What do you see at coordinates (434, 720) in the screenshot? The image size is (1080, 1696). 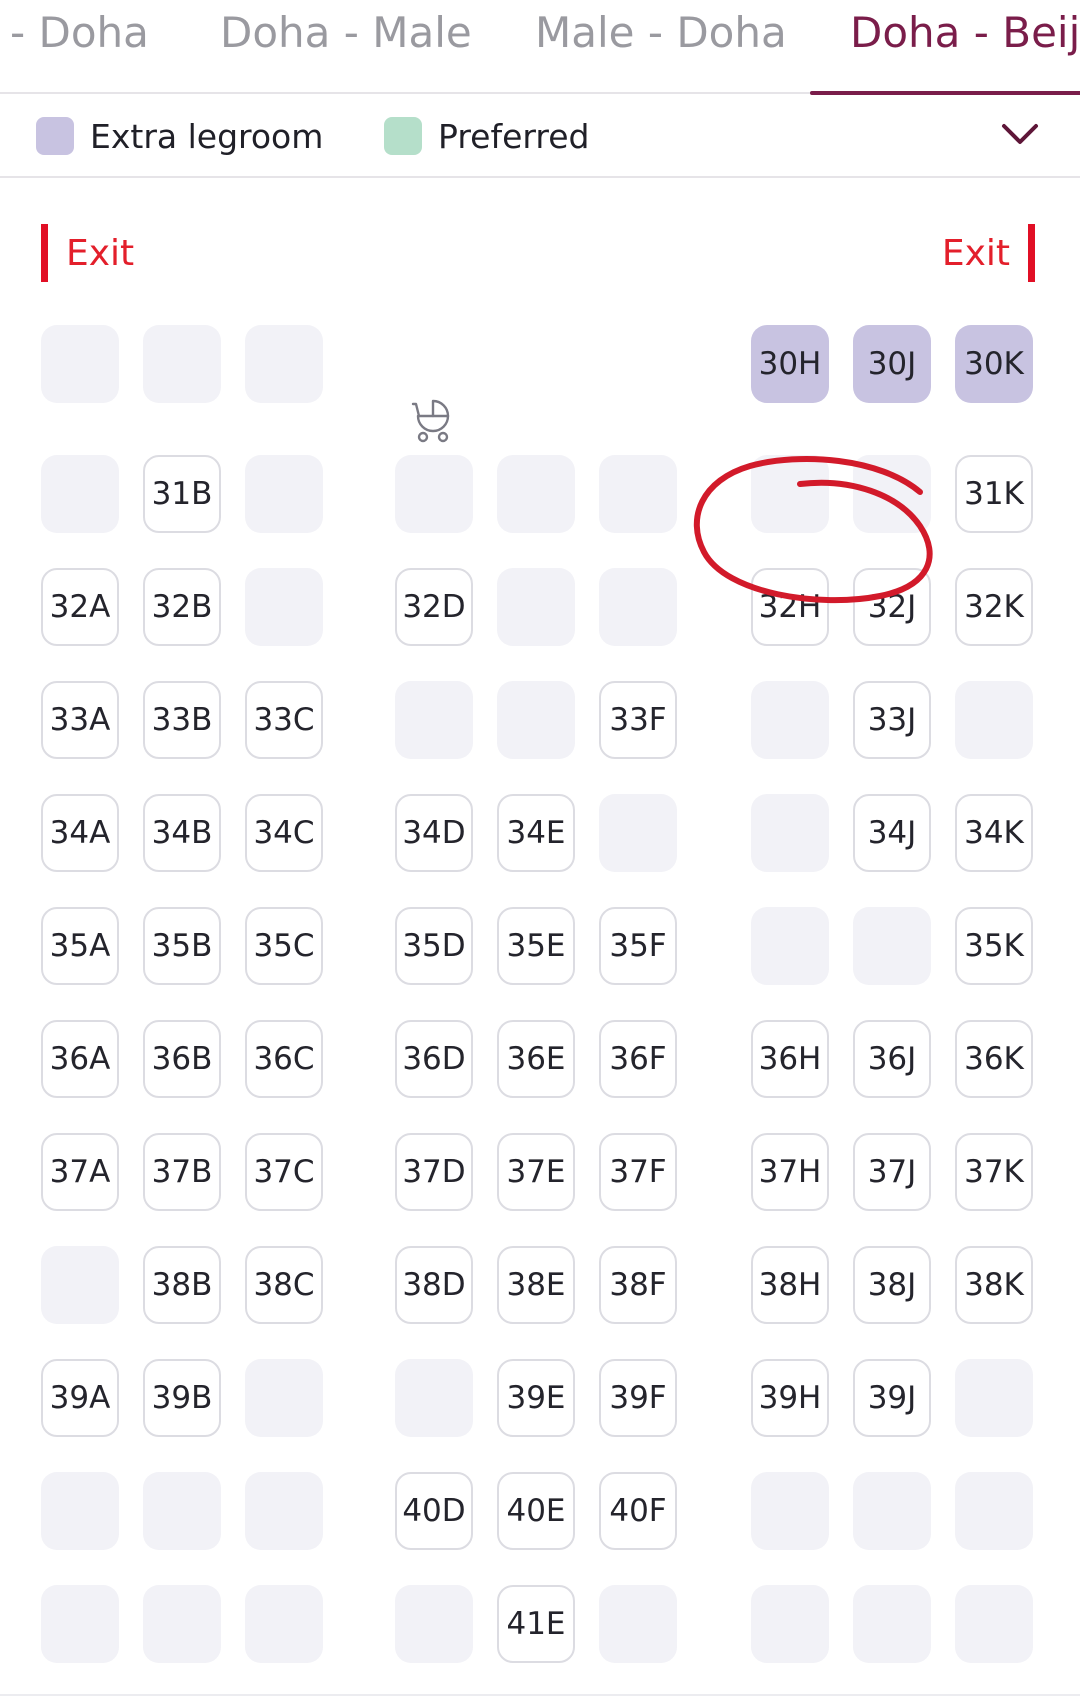 I see `seat-33D` at bounding box center [434, 720].